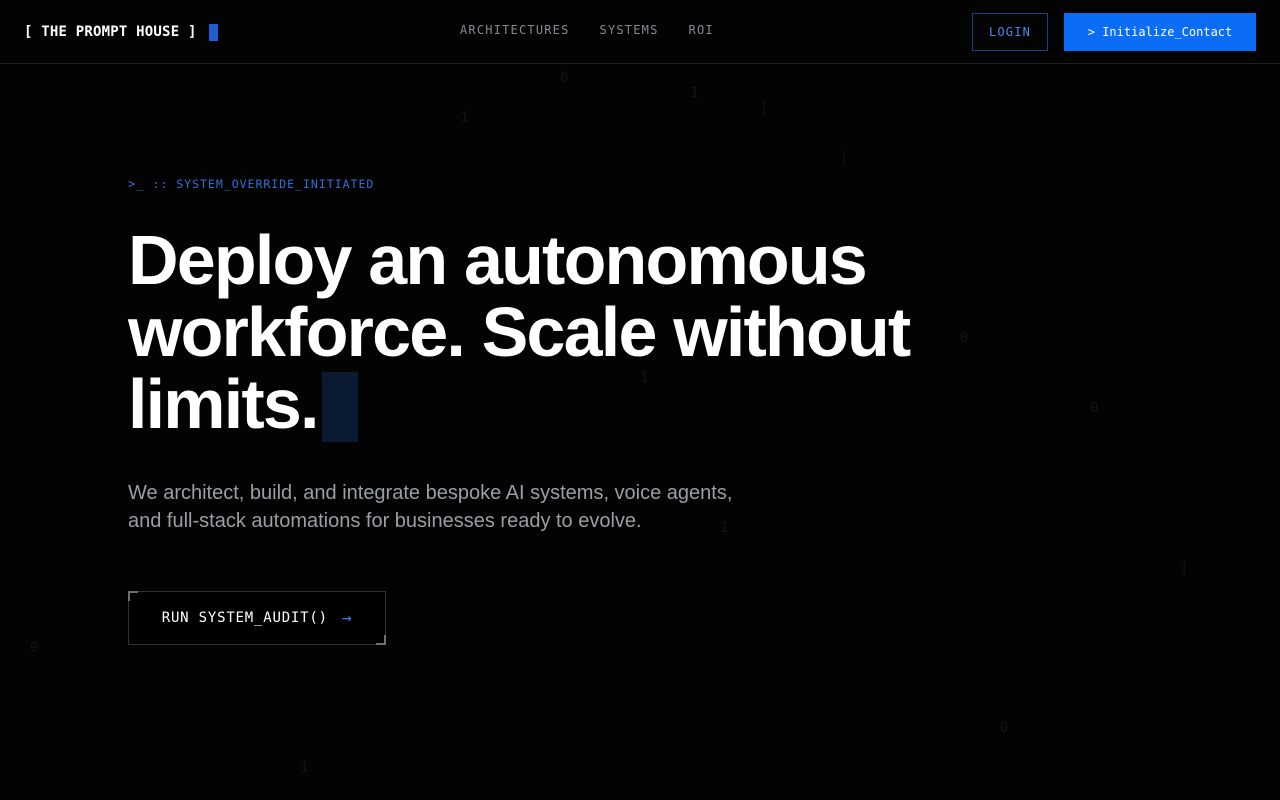  What do you see at coordinates (136, 184) in the screenshot?
I see `terminal-prompt-icon: >_` at bounding box center [136, 184].